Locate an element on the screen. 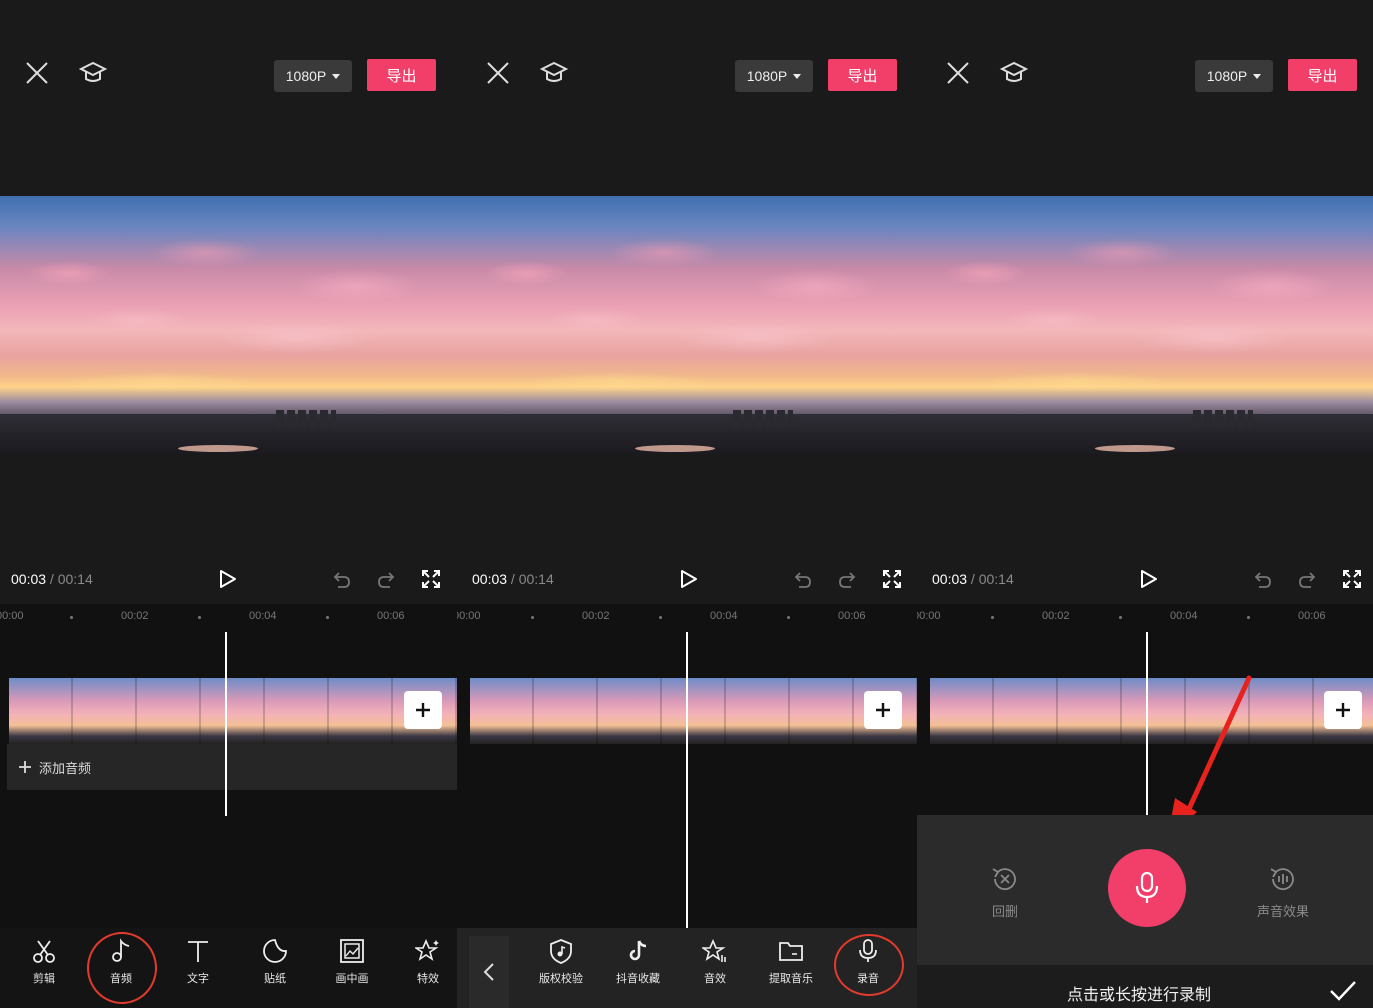  recording-panel: 回删 声音效果 点击或长按进行录制 is located at coordinates (1145, 911).